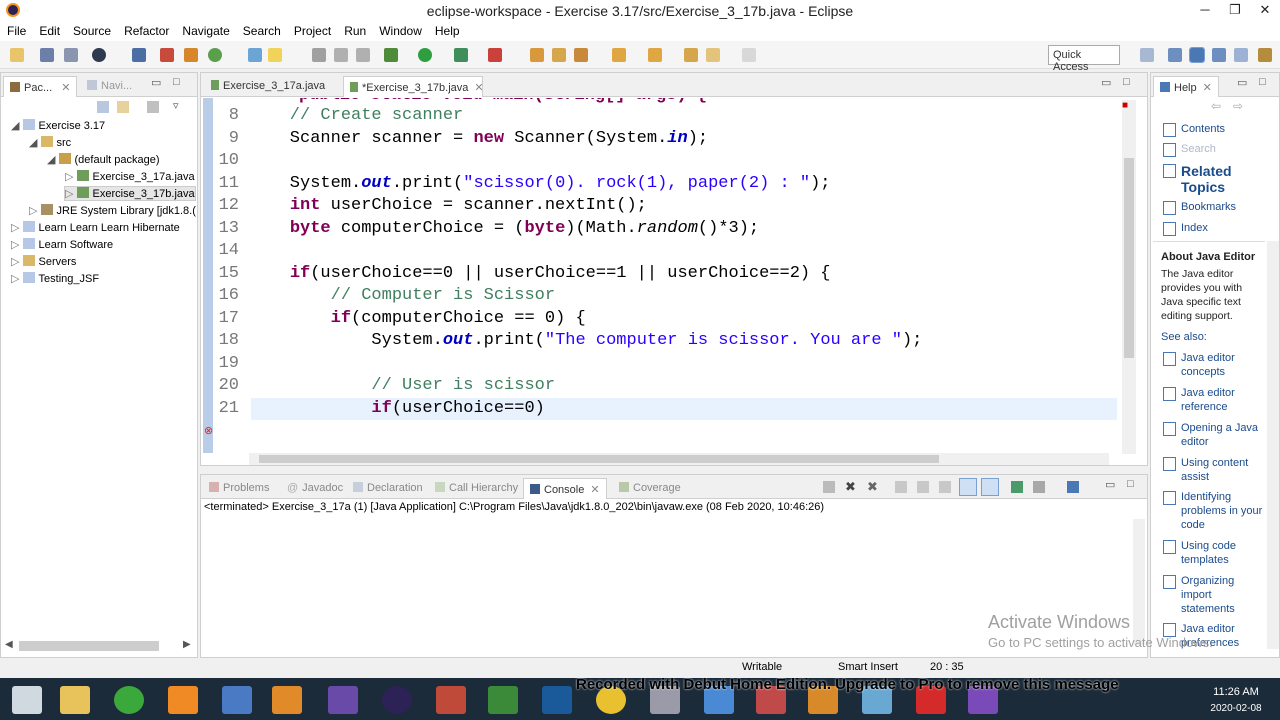 Image resolution: width=1280 pixels, height=720 pixels. I want to click on help-related-topics-link: Related Topics, so click(1217, 179).